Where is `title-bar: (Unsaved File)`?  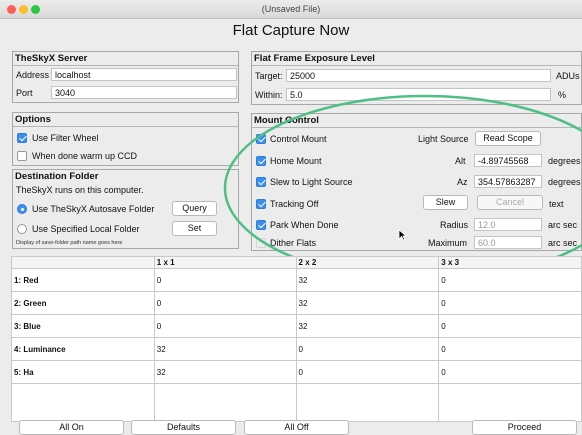
title-bar: (Unsaved File) is located at coordinates (291, 9).